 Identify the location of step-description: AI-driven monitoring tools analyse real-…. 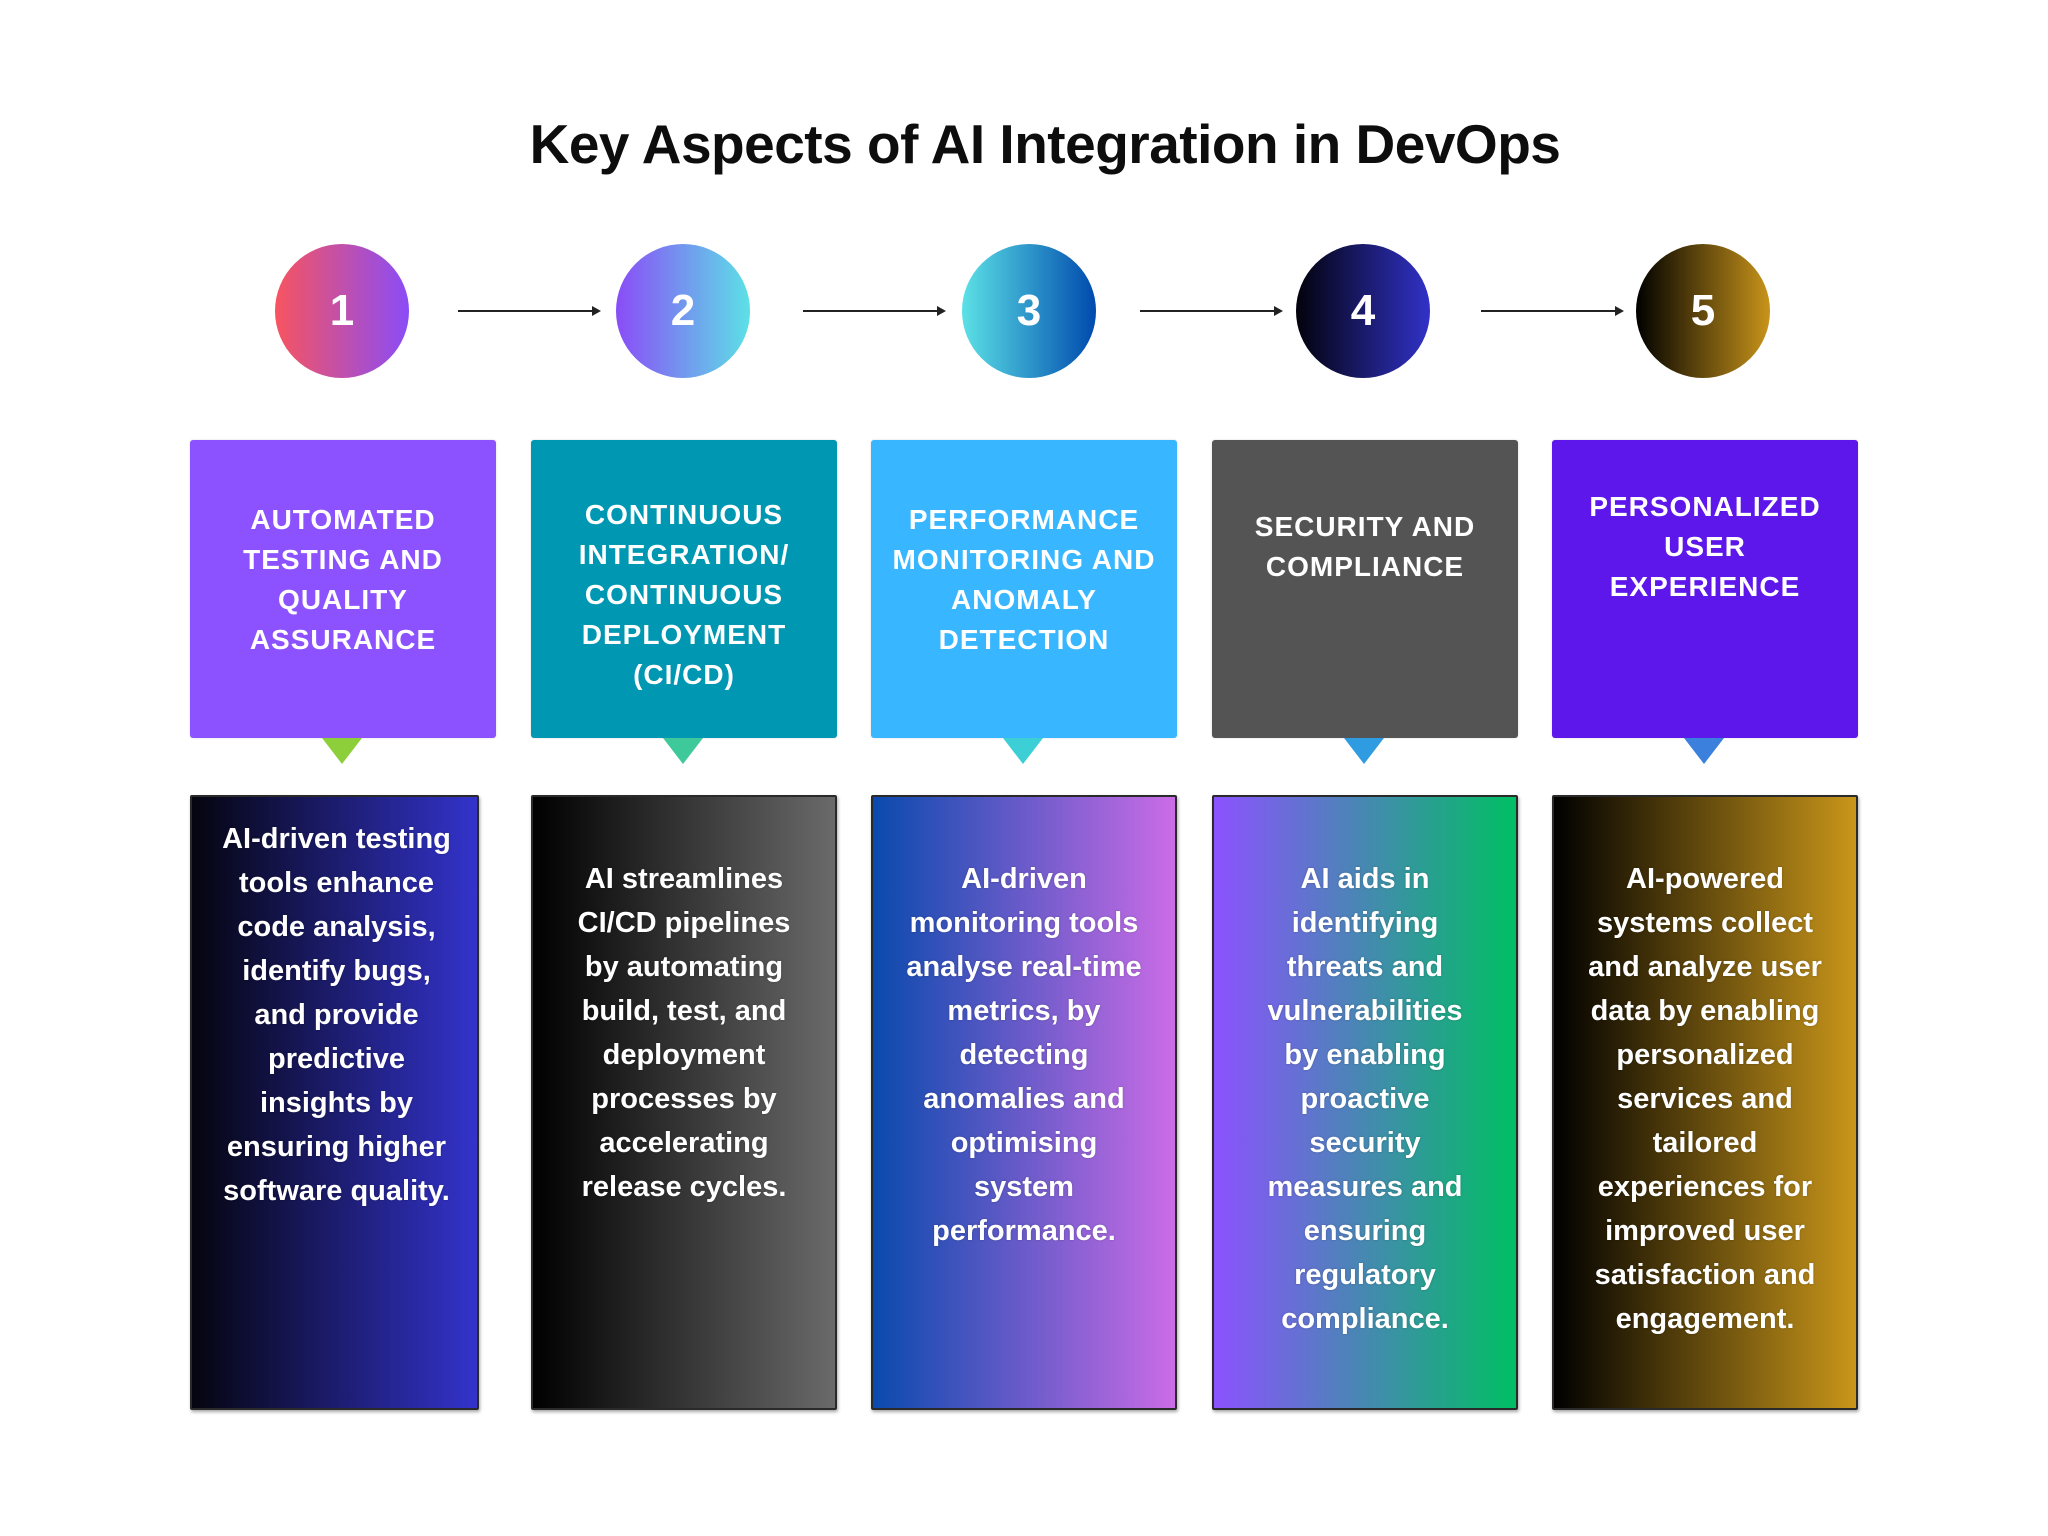
(1024, 1055).